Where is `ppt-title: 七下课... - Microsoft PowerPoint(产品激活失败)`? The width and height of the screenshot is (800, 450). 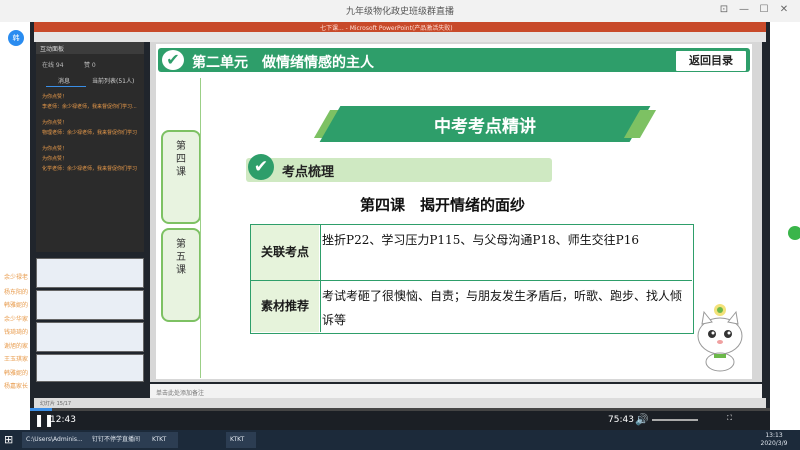
ppt-title: 七下课... - Microsoft PowerPoint(产品激活失败) is located at coordinates (386, 28).